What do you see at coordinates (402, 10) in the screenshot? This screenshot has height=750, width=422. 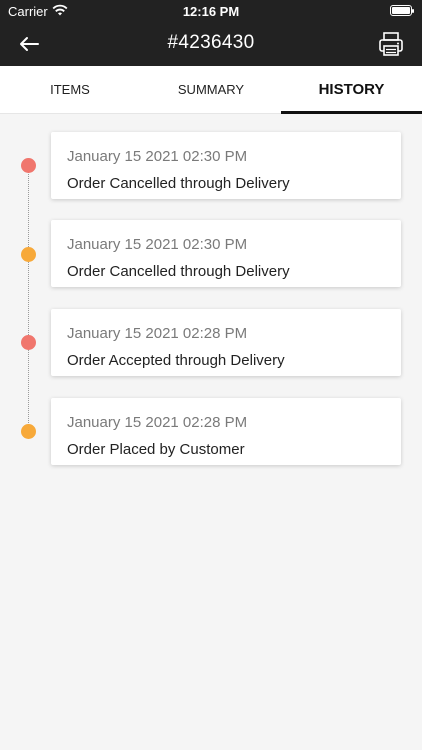 I see `battery-icon` at bounding box center [402, 10].